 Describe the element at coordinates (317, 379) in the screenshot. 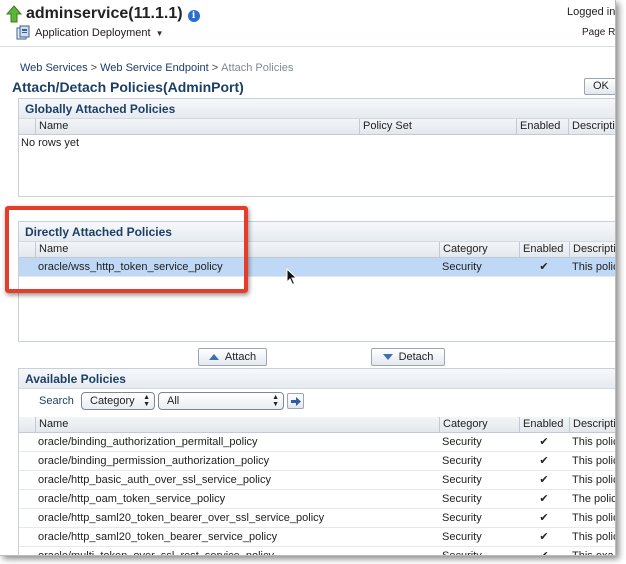

I see `available-policies-title: Available Policies` at that location.